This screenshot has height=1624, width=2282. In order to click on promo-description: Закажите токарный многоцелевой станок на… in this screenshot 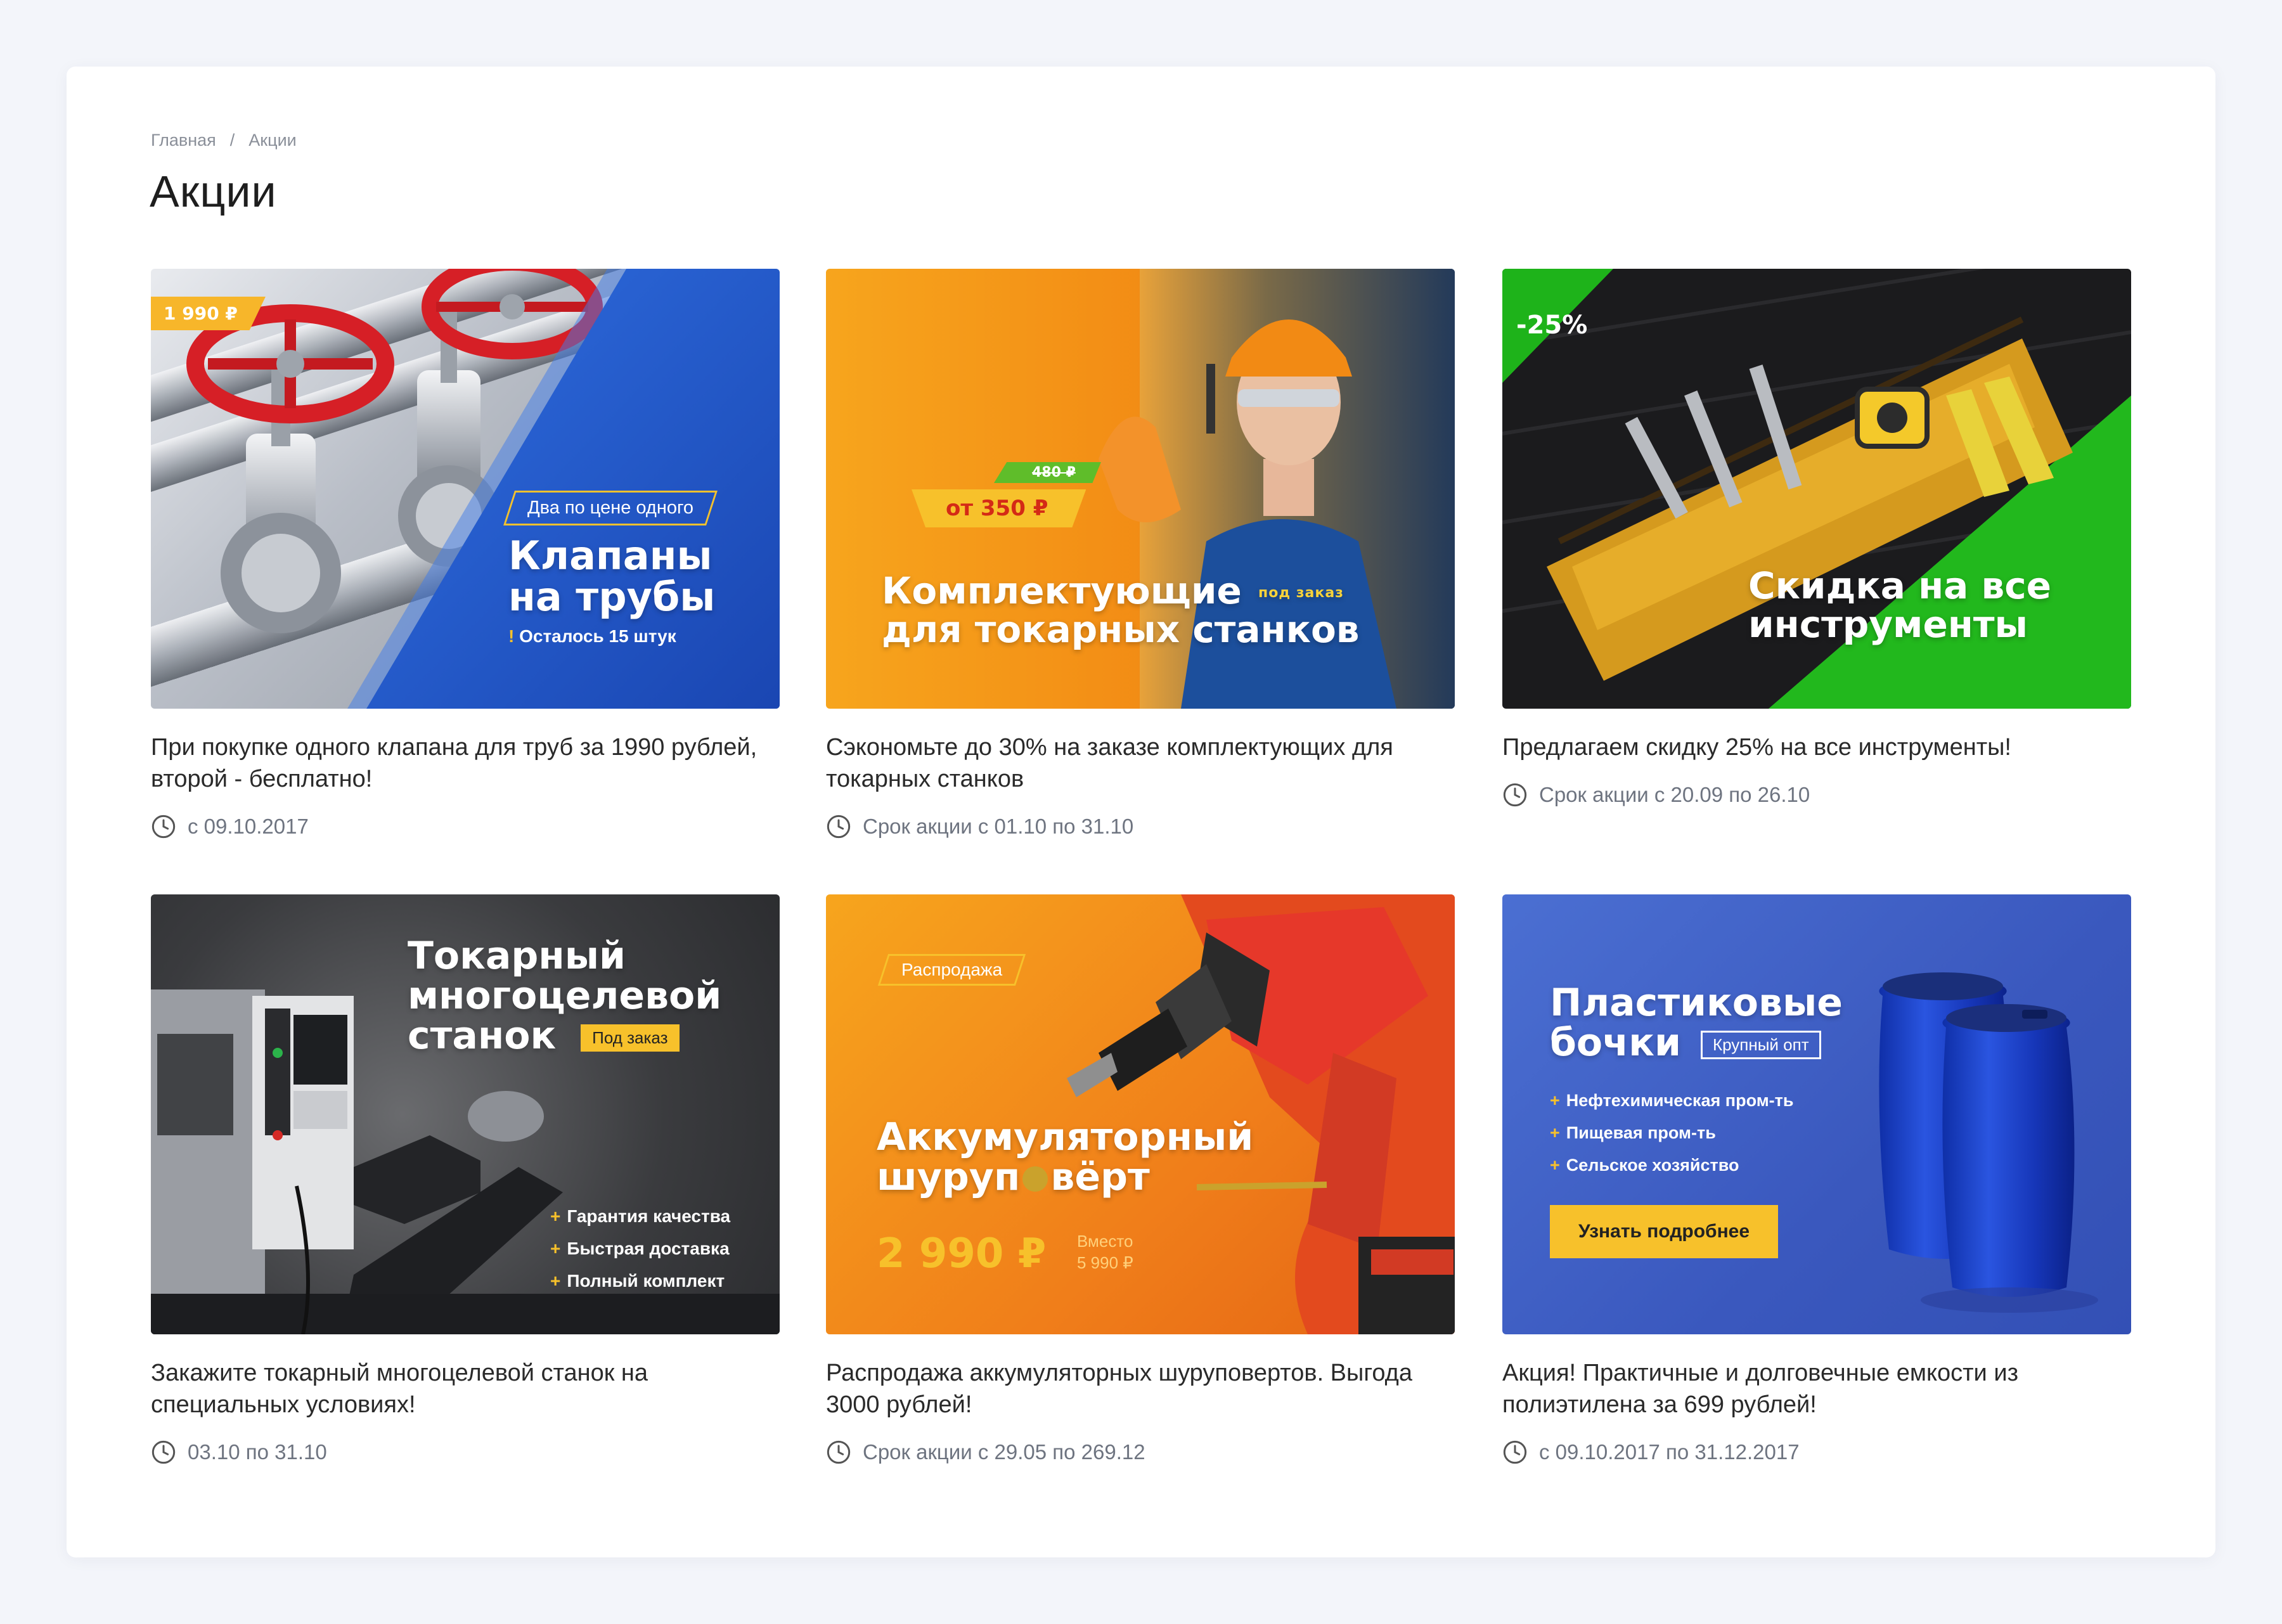, I will do `click(399, 1389)`.